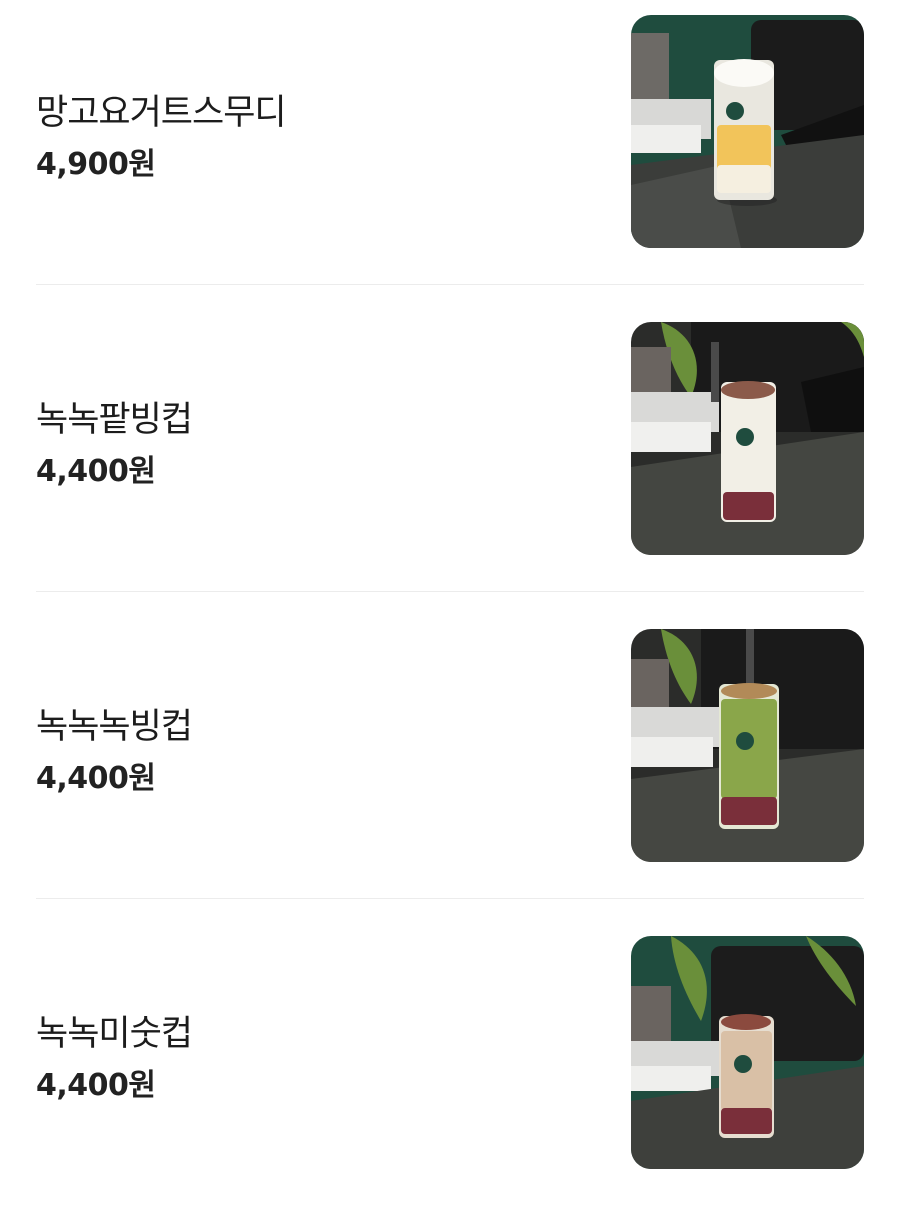 The image size is (900, 1227). I want to click on menu-item-name: 망고요거트스무디, so click(161, 113).